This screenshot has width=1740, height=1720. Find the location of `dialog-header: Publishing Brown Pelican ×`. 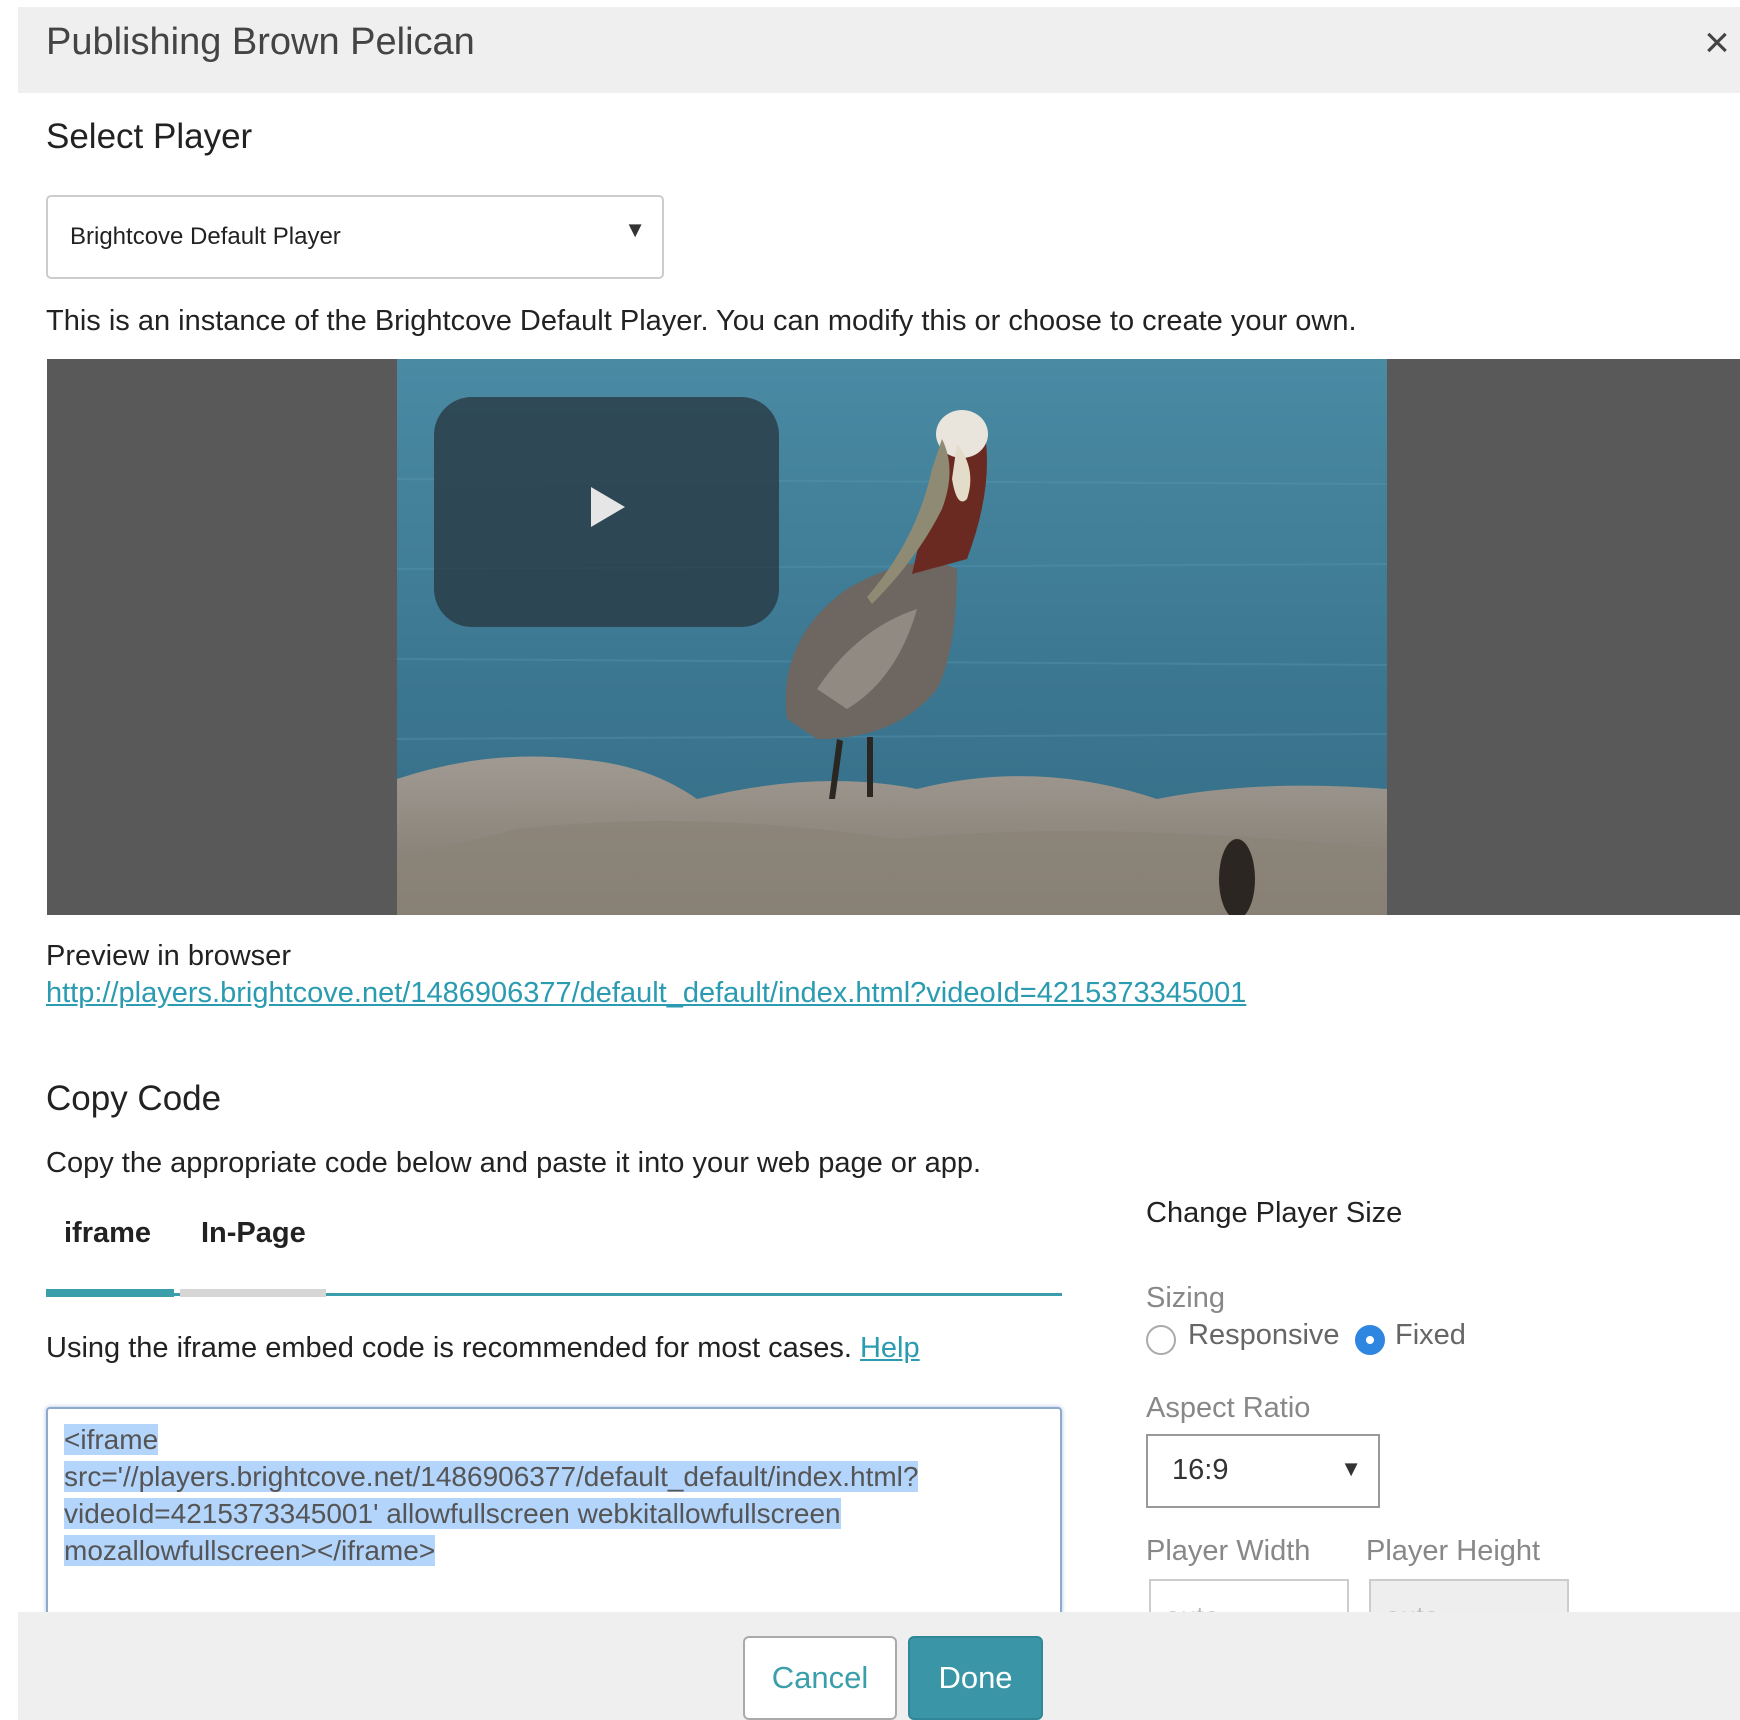

dialog-header: Publishing Brown Pelican × is located at coordinates (879, 50).